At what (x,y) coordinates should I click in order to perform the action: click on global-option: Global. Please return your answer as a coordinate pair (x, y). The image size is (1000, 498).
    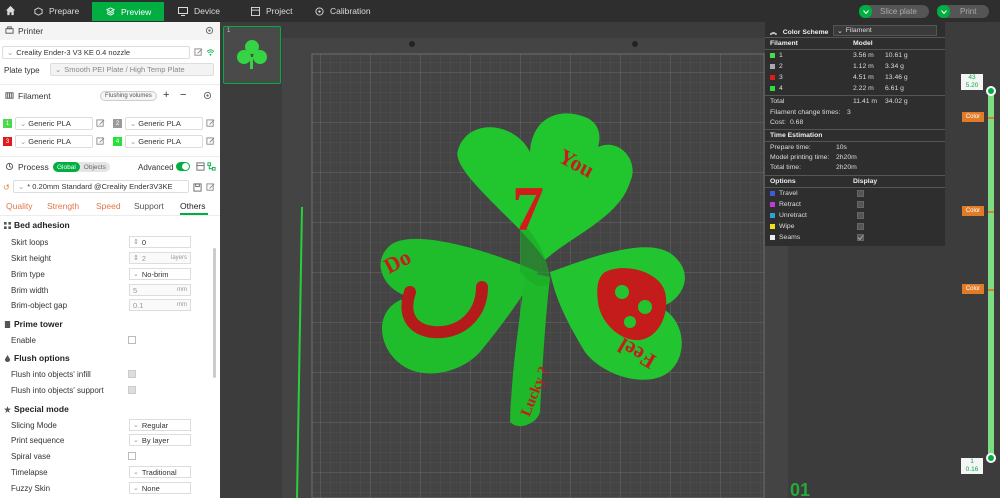
    Looking at the image, I should click on (66, 167).